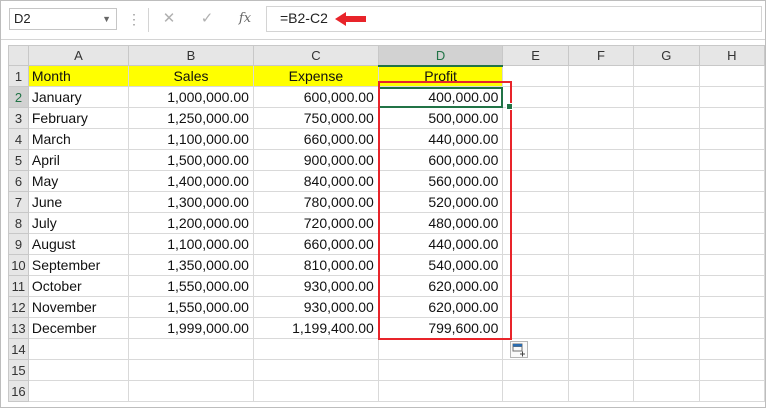  I want to click on cell-h7, so click(731, 202).